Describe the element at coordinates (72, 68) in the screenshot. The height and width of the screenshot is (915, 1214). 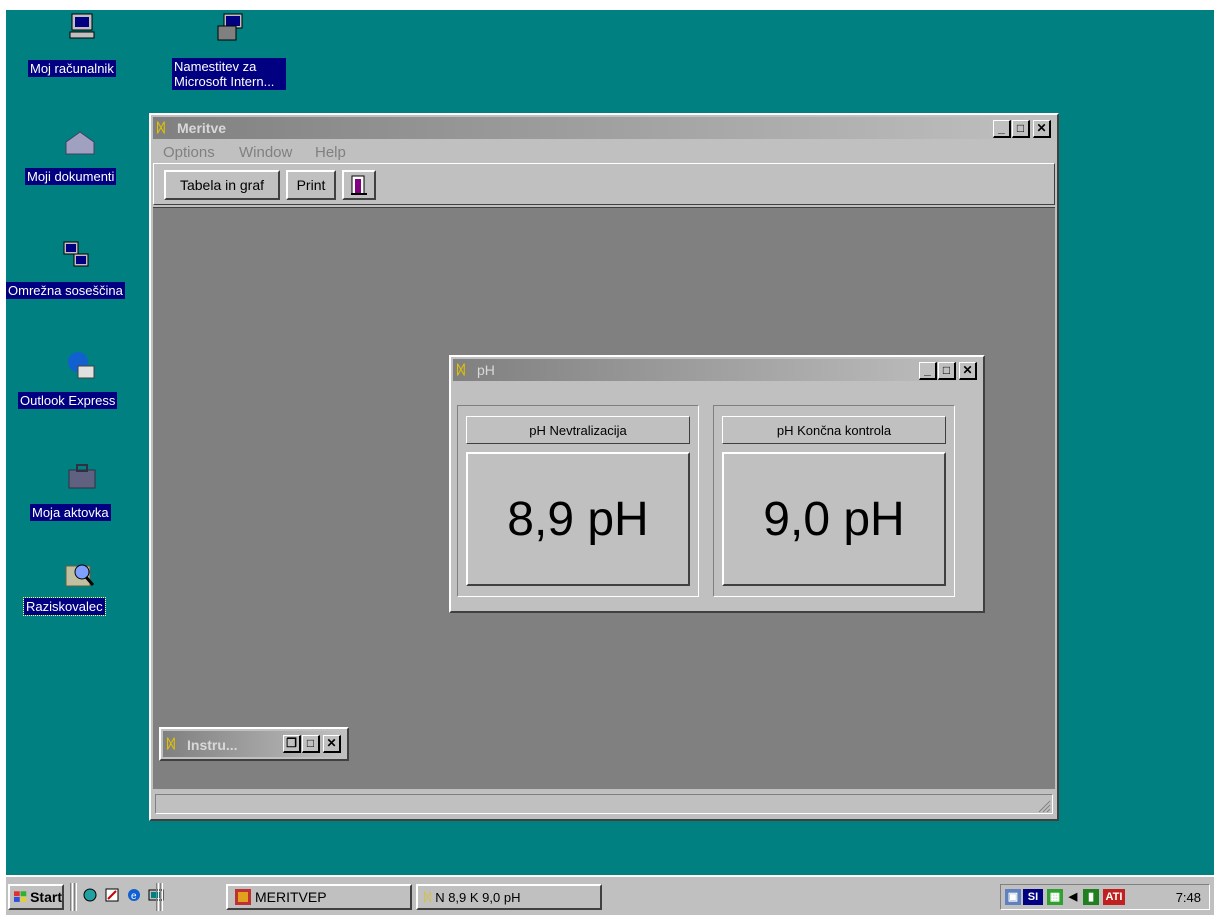
I see `desktop-icon-label: Moj računalnik` at that location.